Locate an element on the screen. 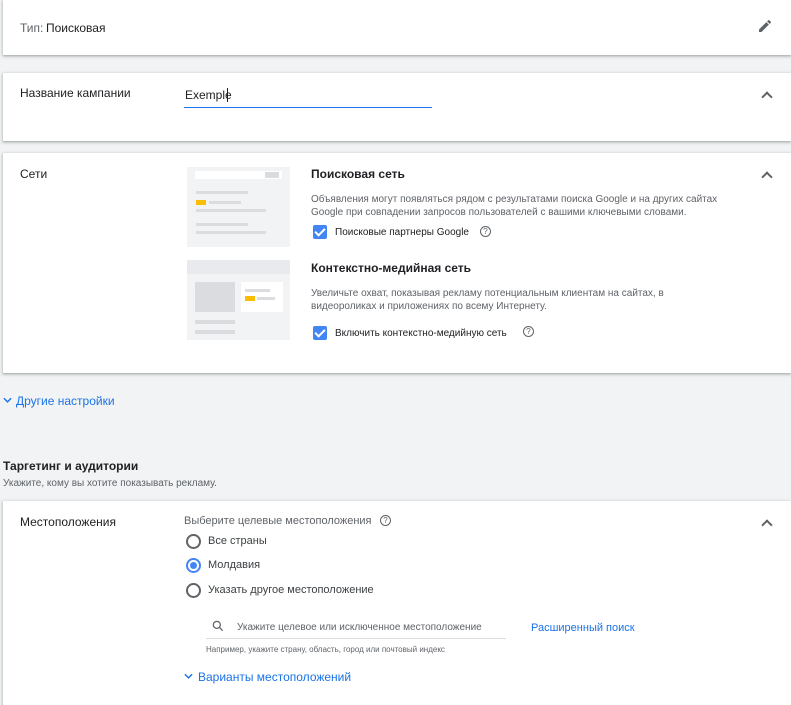  networks-label: Сети is located at coordinates (34, 174).